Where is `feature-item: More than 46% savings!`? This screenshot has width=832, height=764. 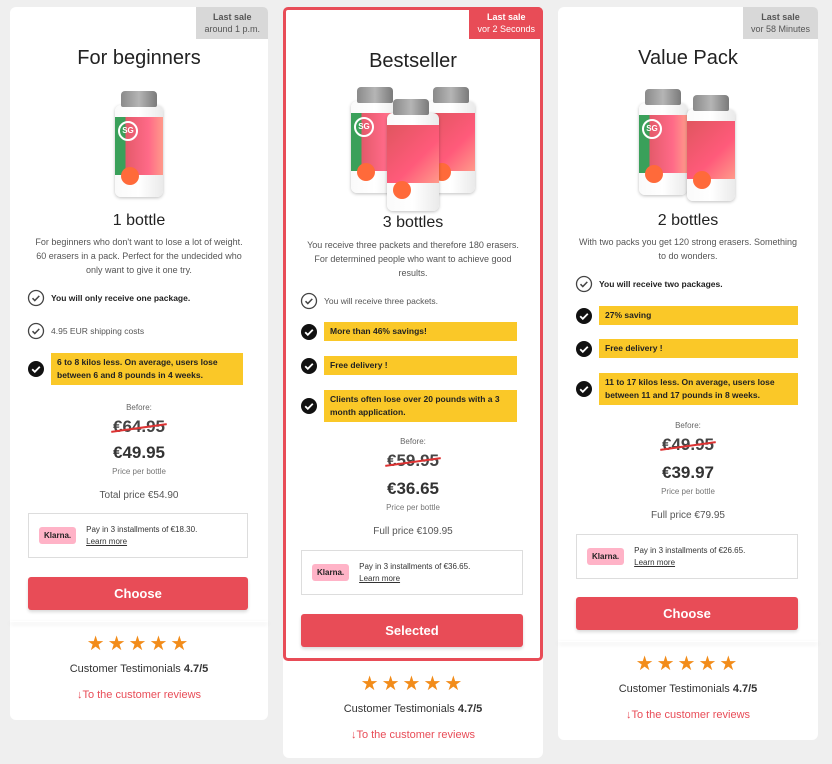
feature-item: More than 46% savings! is located at coordinates (411, 331).